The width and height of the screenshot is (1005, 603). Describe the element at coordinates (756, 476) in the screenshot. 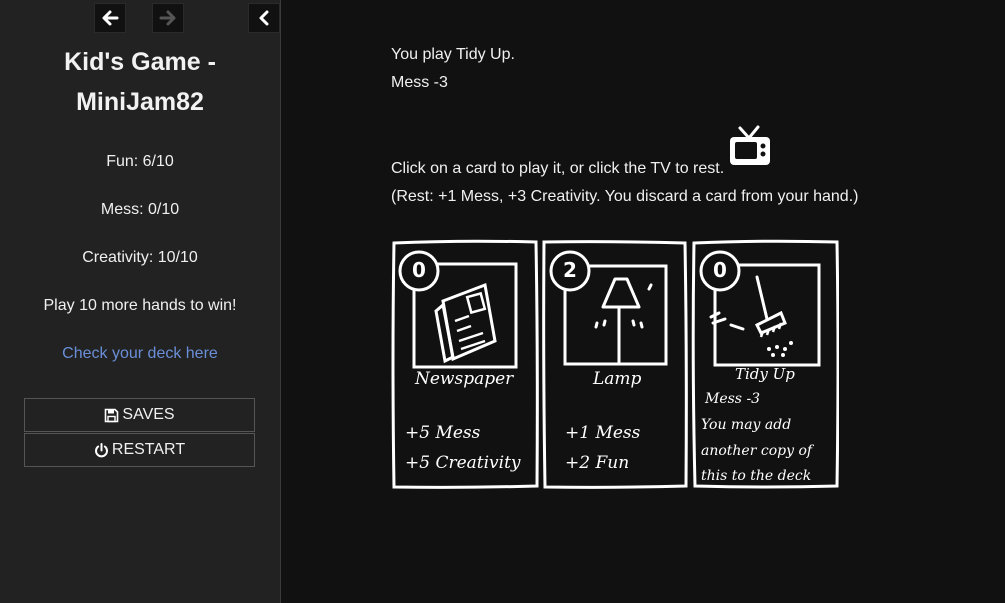

I see `card-effect: this to the deck` at that location.